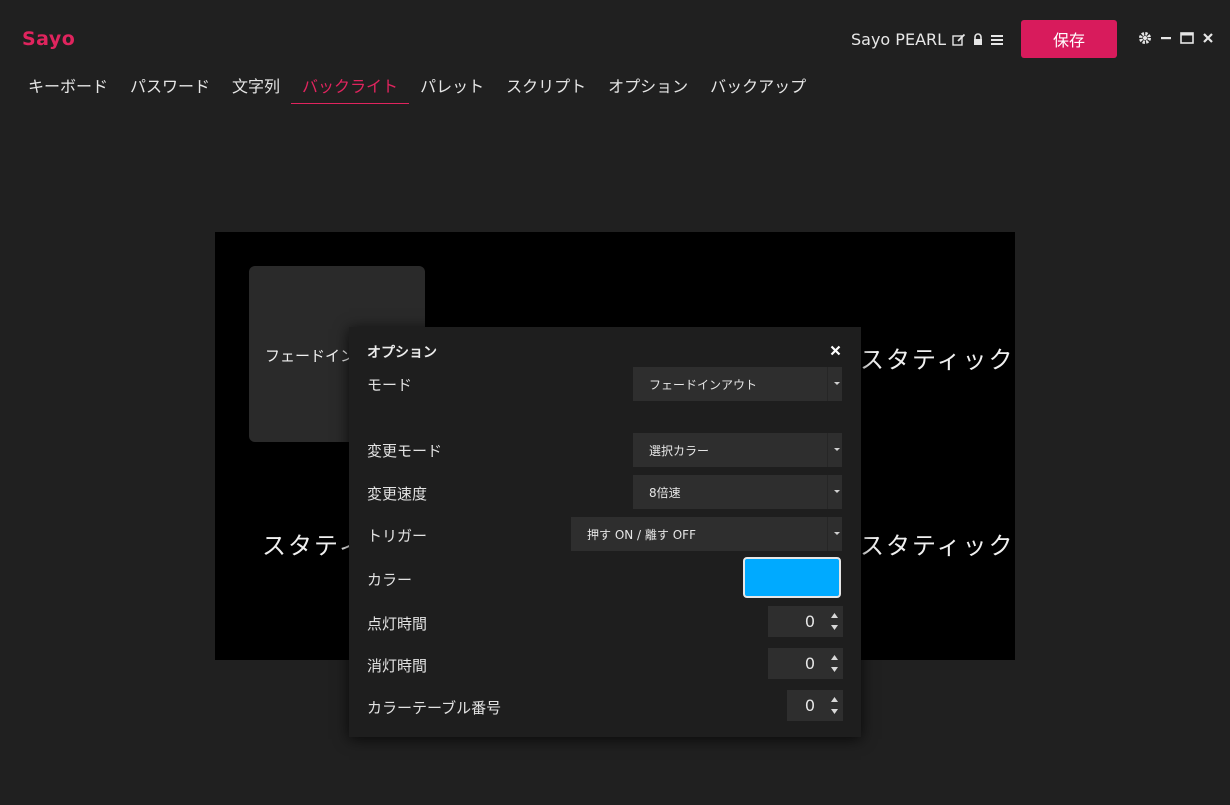 The height and width of the screenshot is (805, 1230). I want to click on tab-keyboard: キーボード, so click(68, 87).